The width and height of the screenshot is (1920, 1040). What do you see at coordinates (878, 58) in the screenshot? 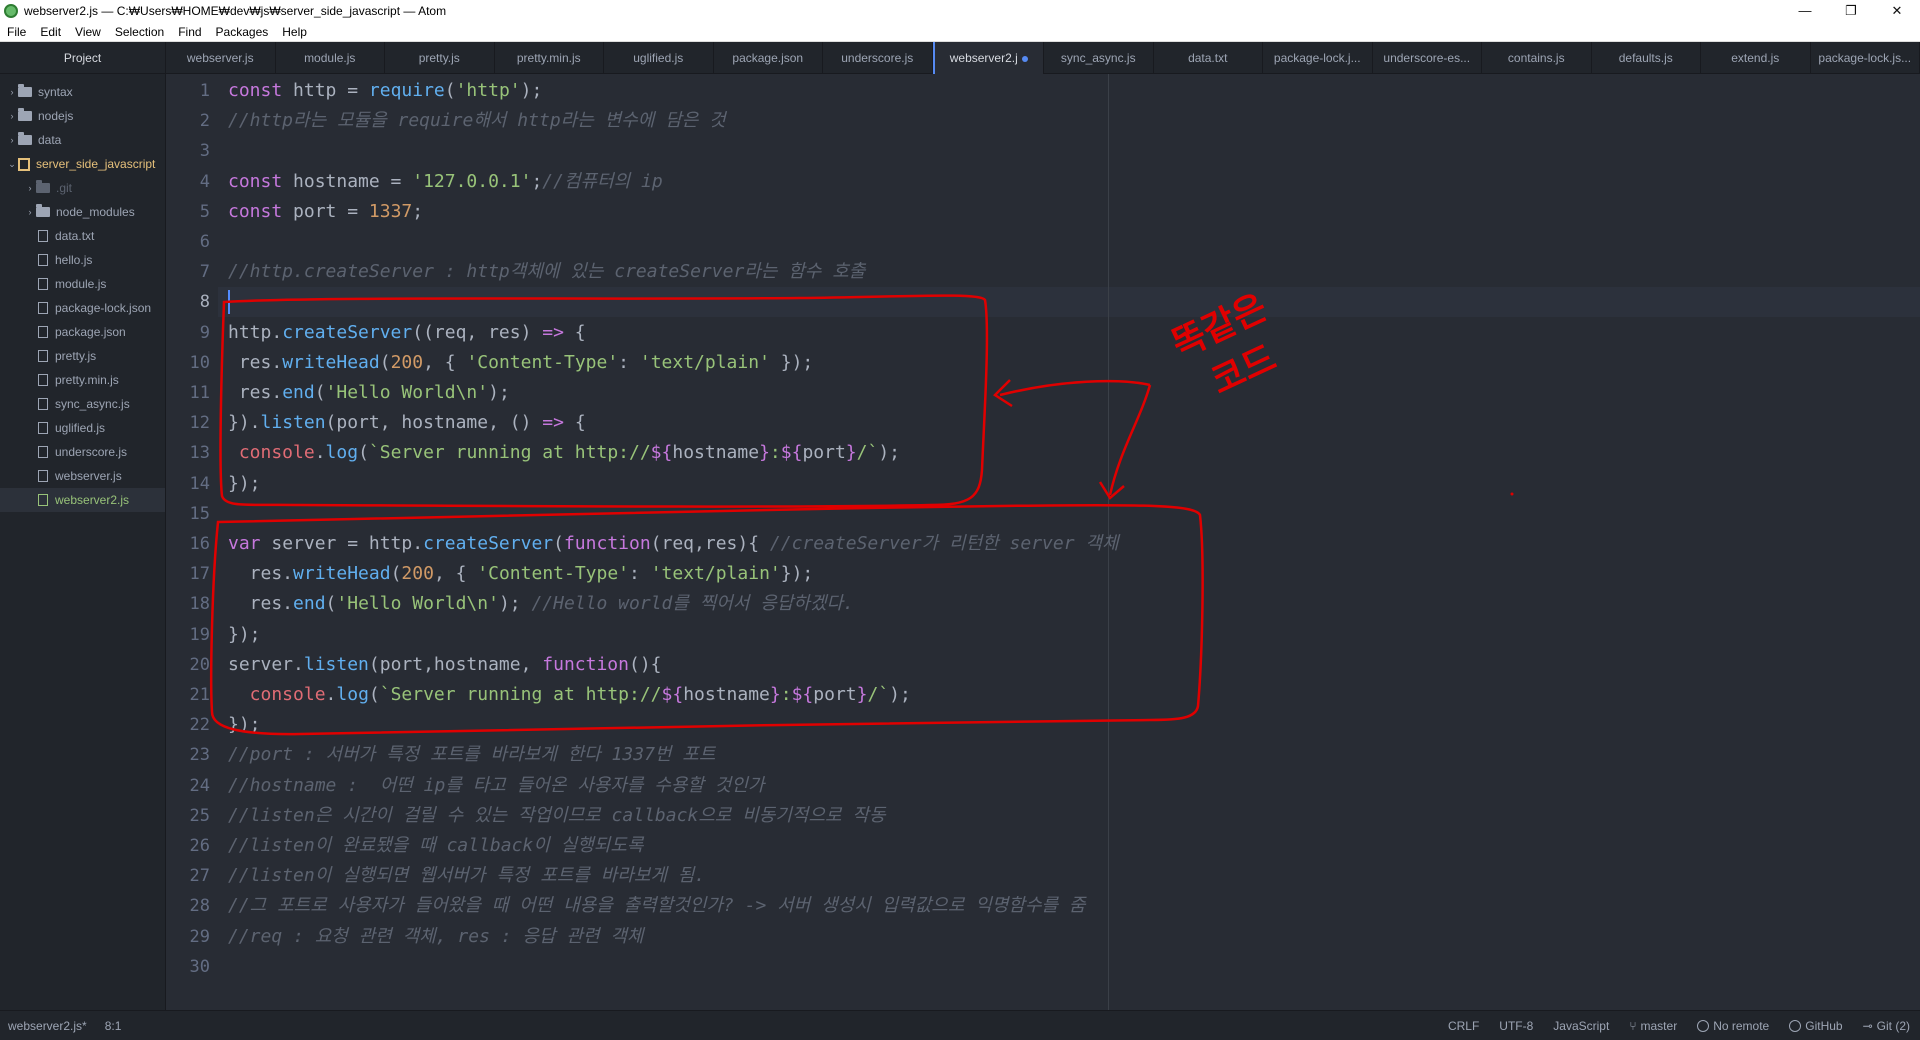
I see `tab-underscore-js: underscore.js` at bounding box center [878, 58].